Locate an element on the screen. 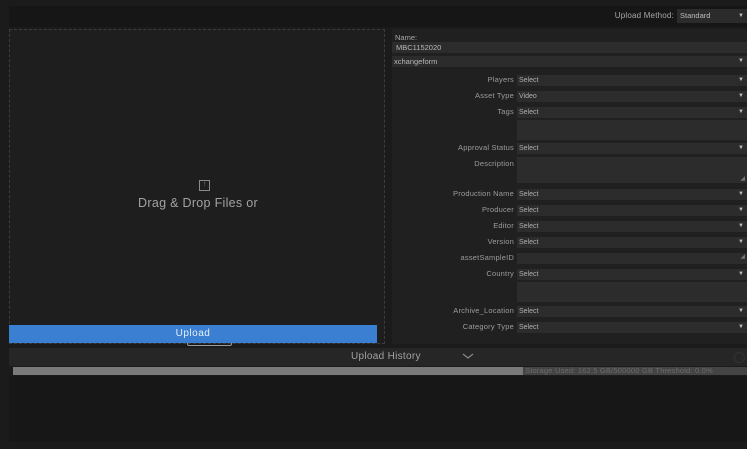 Image resolution: width=747 pixels, height=449 pixels. editor-label: Editor is located at coordinates (503, 225).